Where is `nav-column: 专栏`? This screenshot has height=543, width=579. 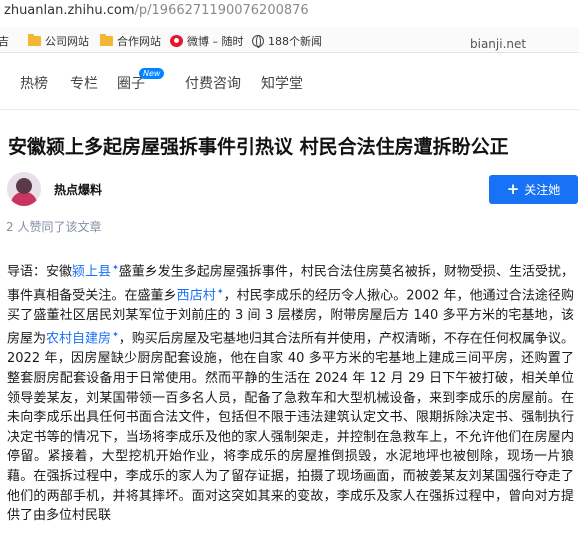
nav-column: 专栏 is located at coordinates (84, 83).